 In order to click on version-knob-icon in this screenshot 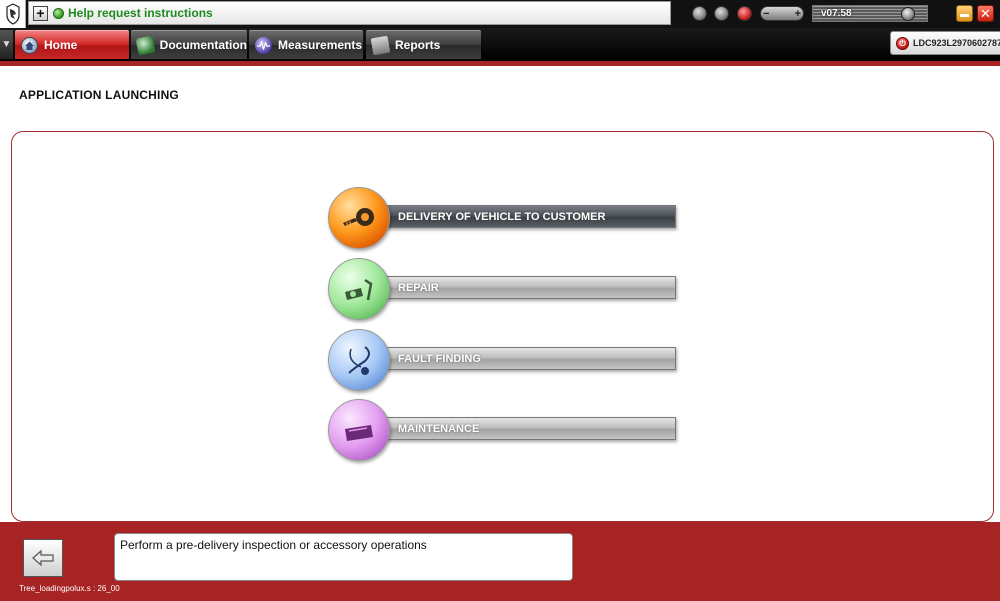, I will do `click(908, 14)`.